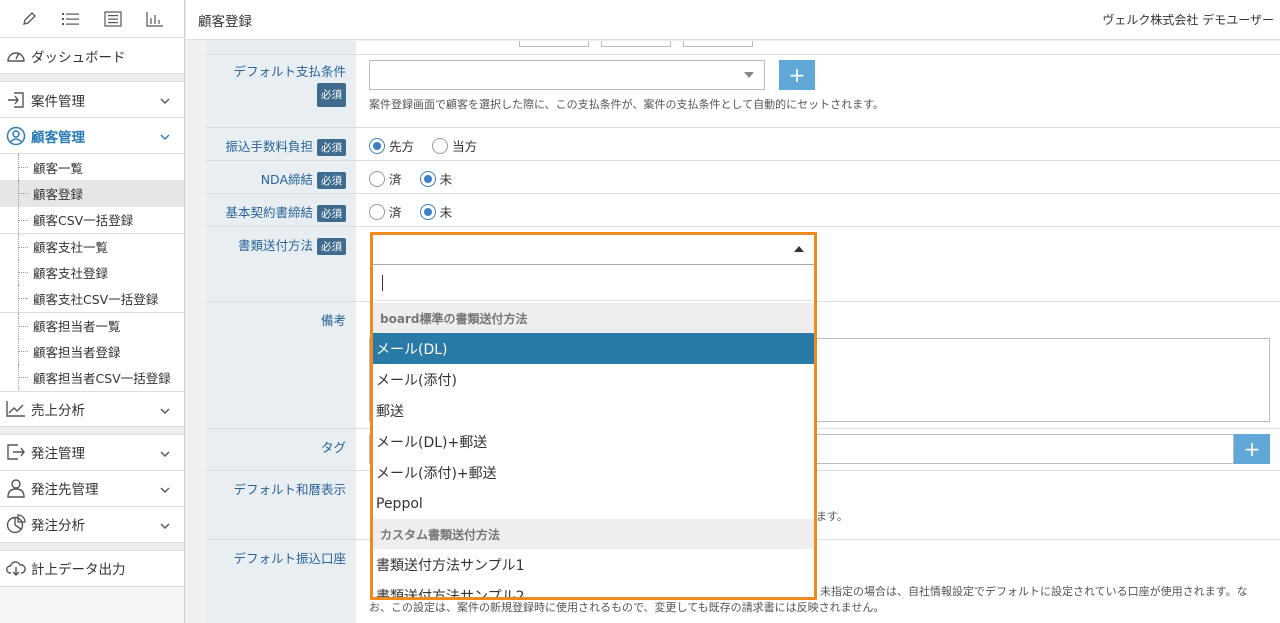 This screenshot has width=1280, height=623. I want to click on sidebar-item-branch-csv: 顧客支社CSV一括登録, so click(92, 298).